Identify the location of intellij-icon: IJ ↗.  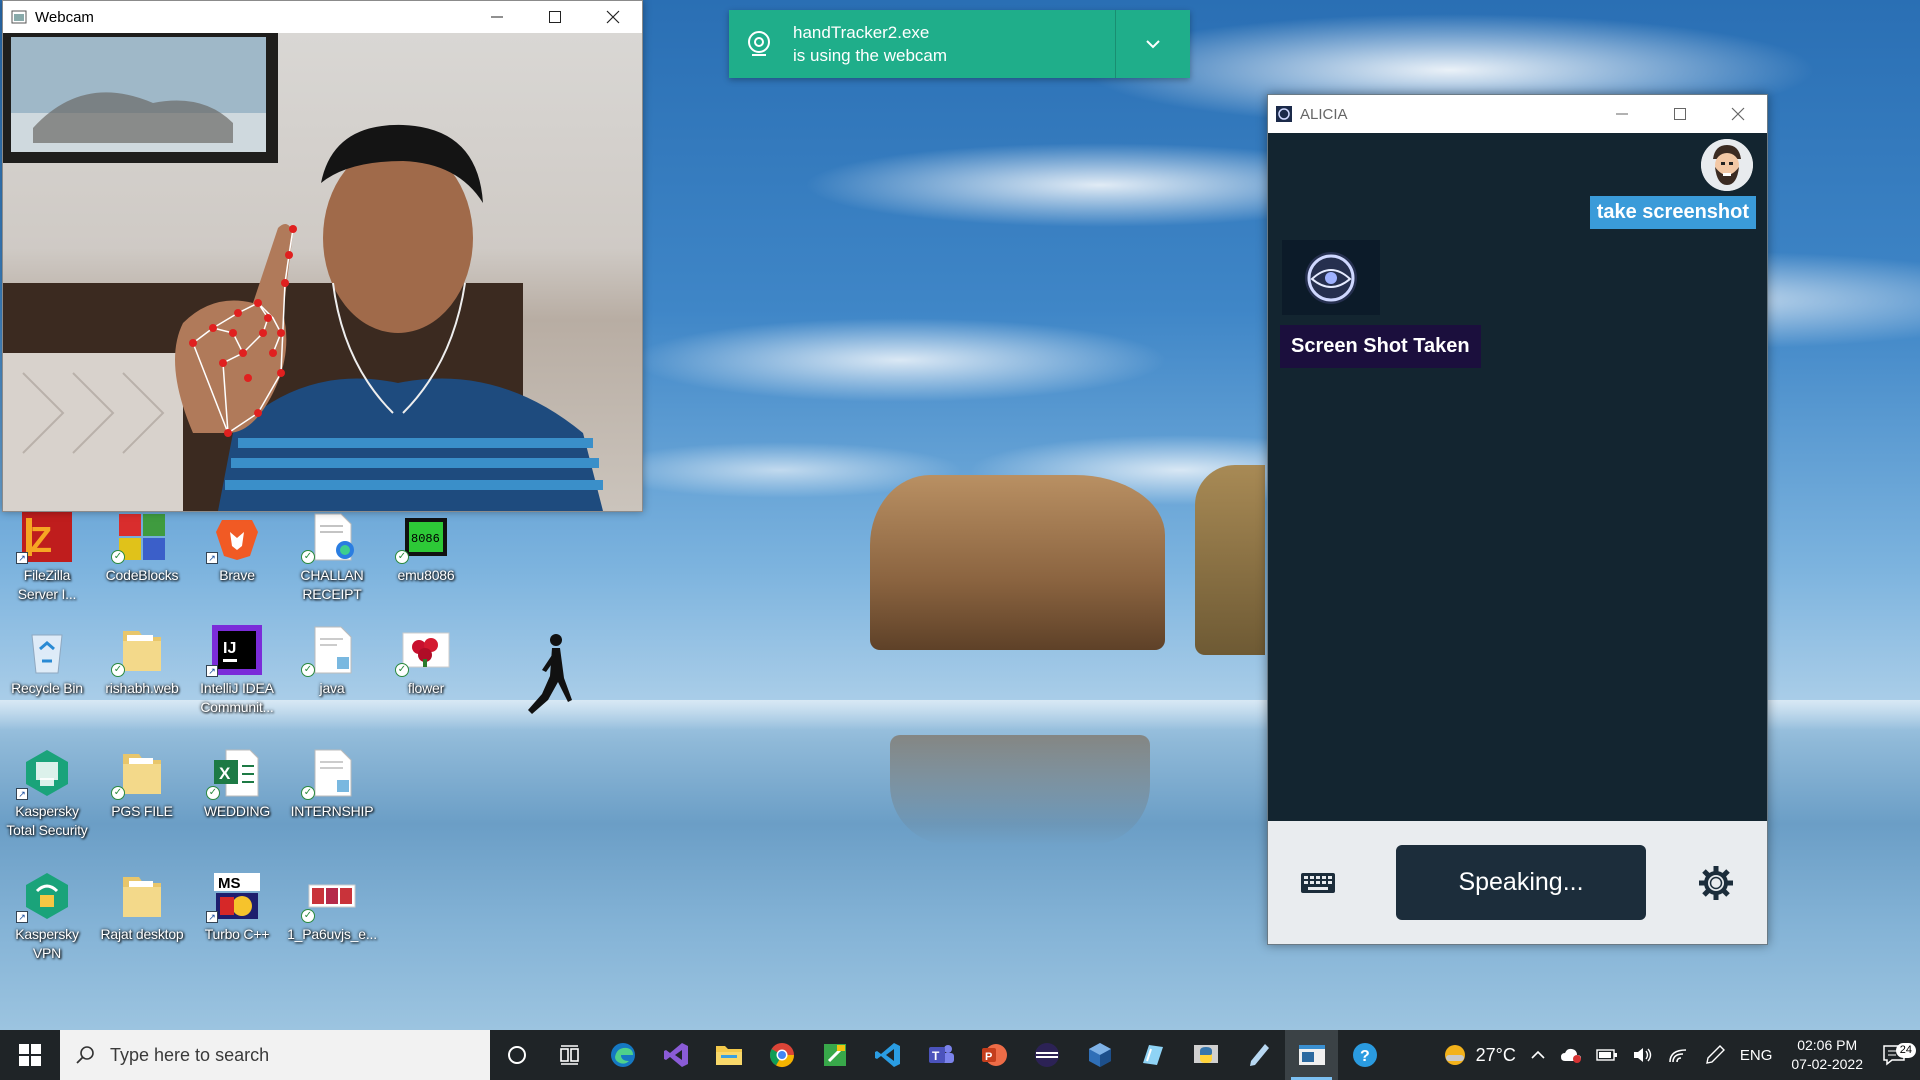
(234, 651).